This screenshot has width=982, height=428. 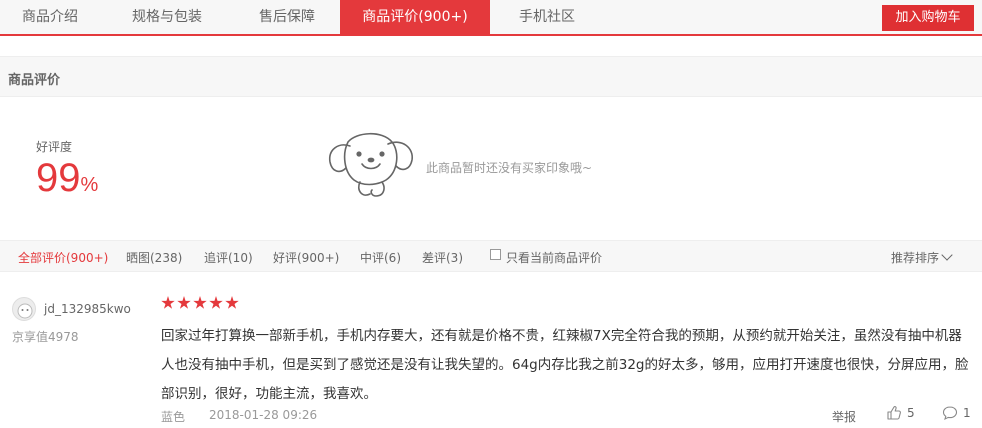 I want to click on good-rate-value: 99%, so click(x=67, y=181).